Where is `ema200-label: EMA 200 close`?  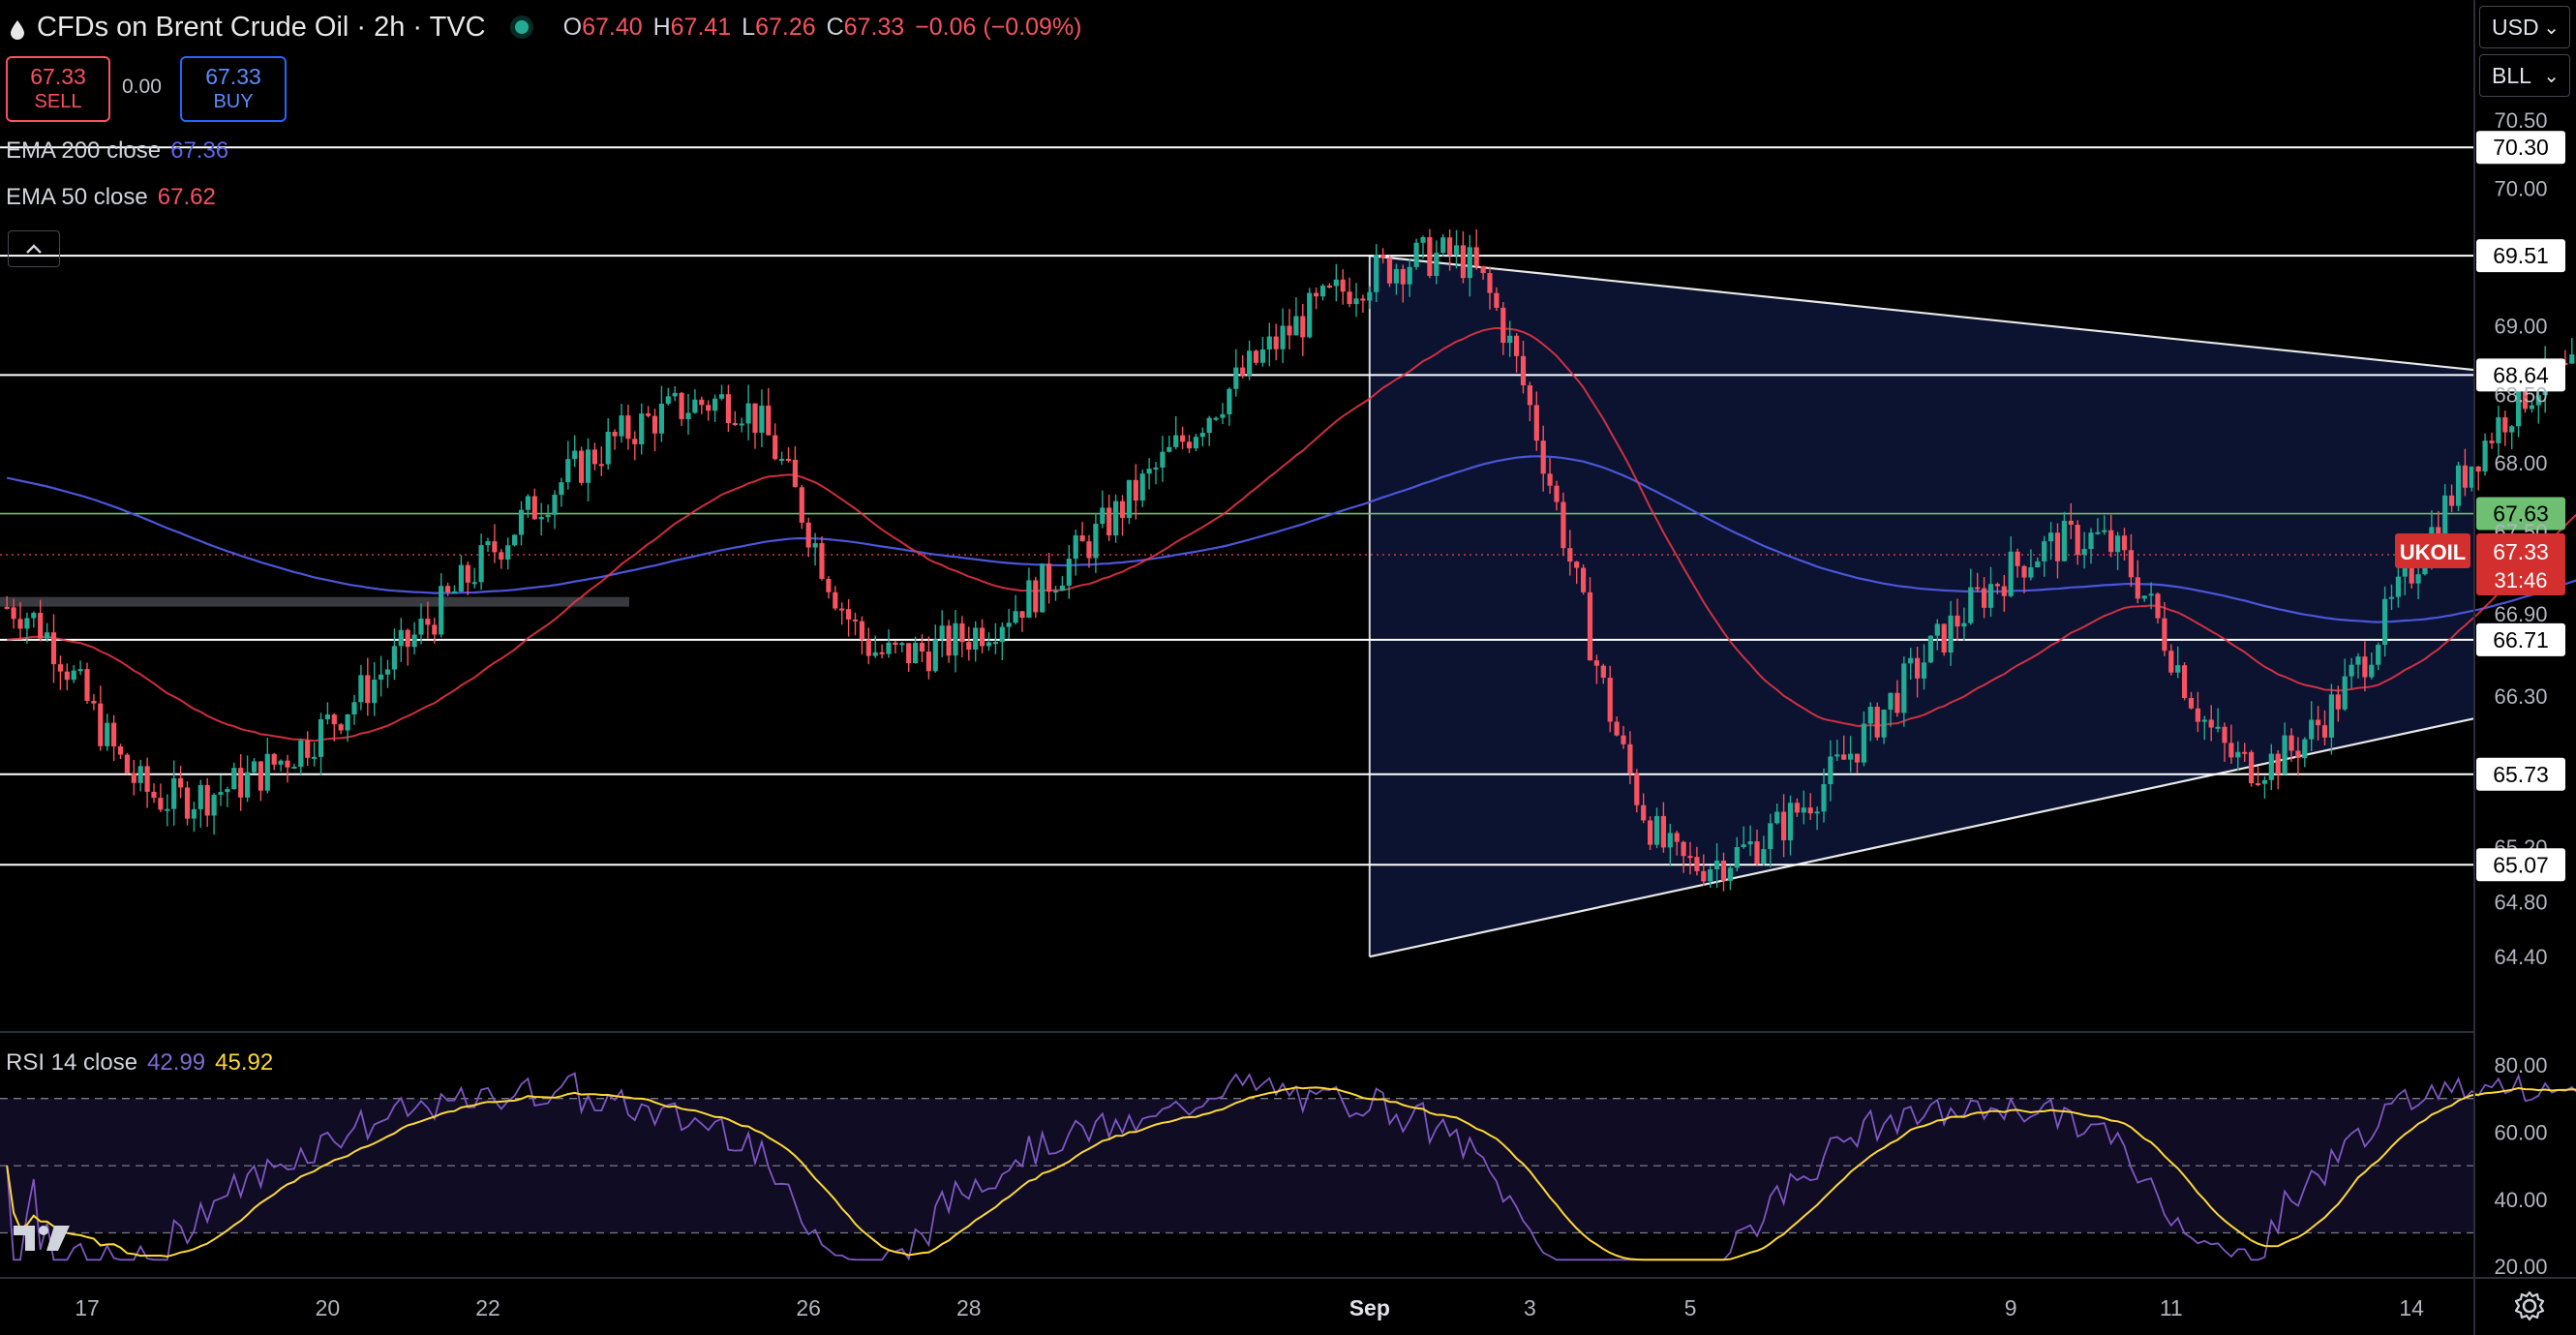 ema200-label: EMA 200 close is located at coordinates (84, 150).